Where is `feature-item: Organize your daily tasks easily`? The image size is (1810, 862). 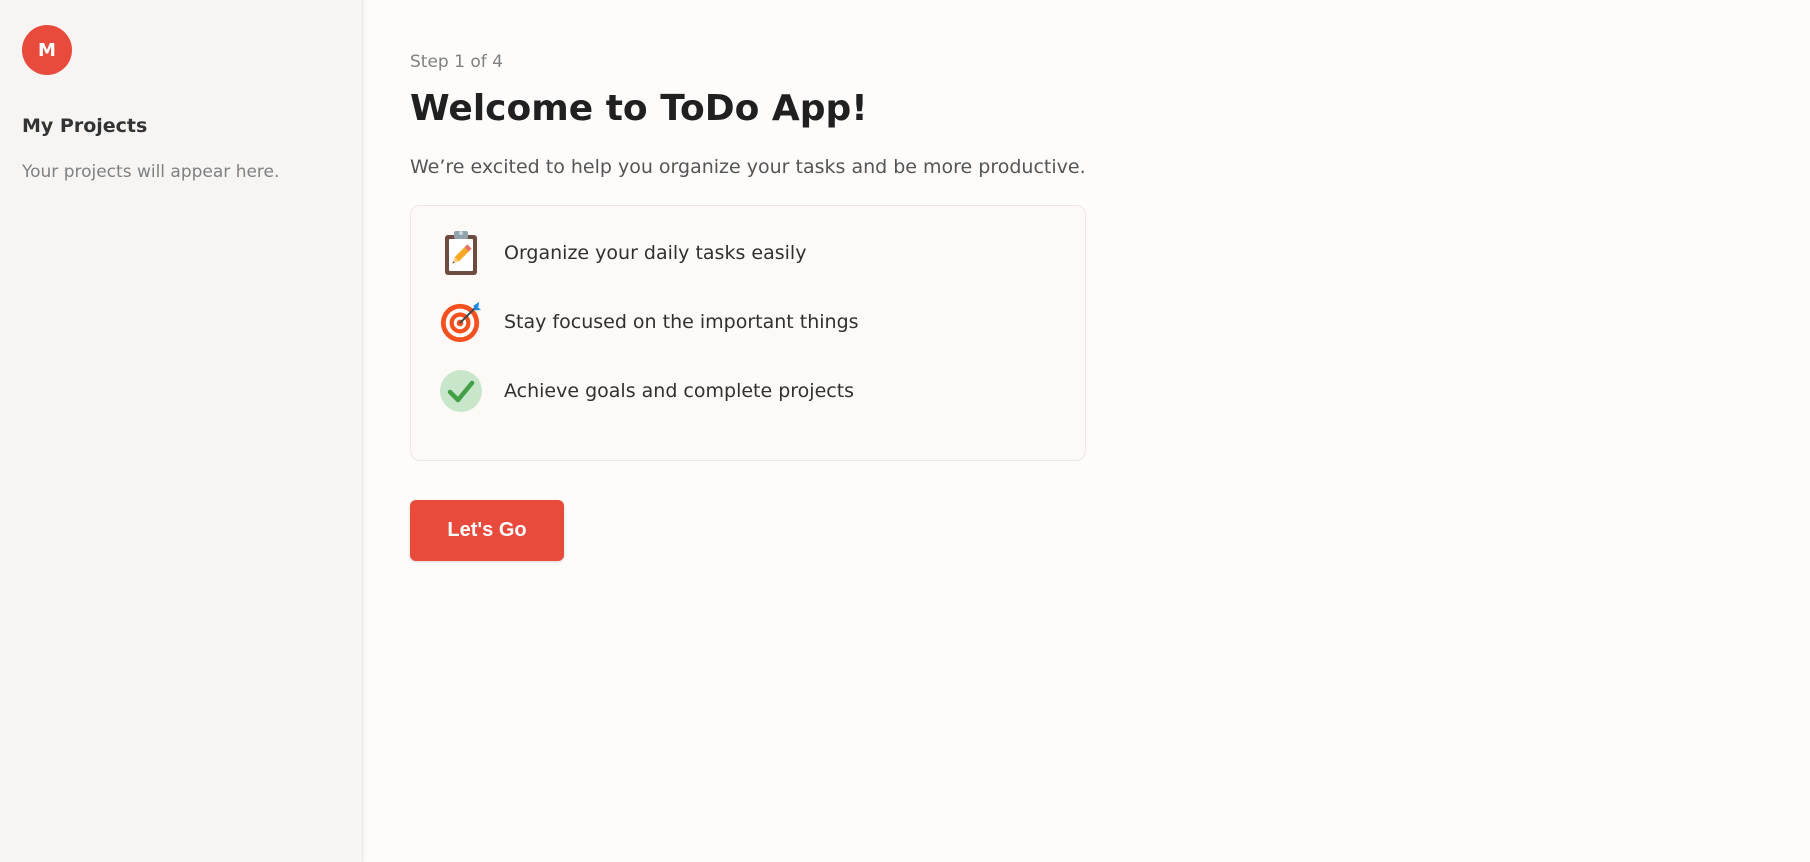 feature-item: Organize your daily tasks easily is located at coordinates (622, 253).